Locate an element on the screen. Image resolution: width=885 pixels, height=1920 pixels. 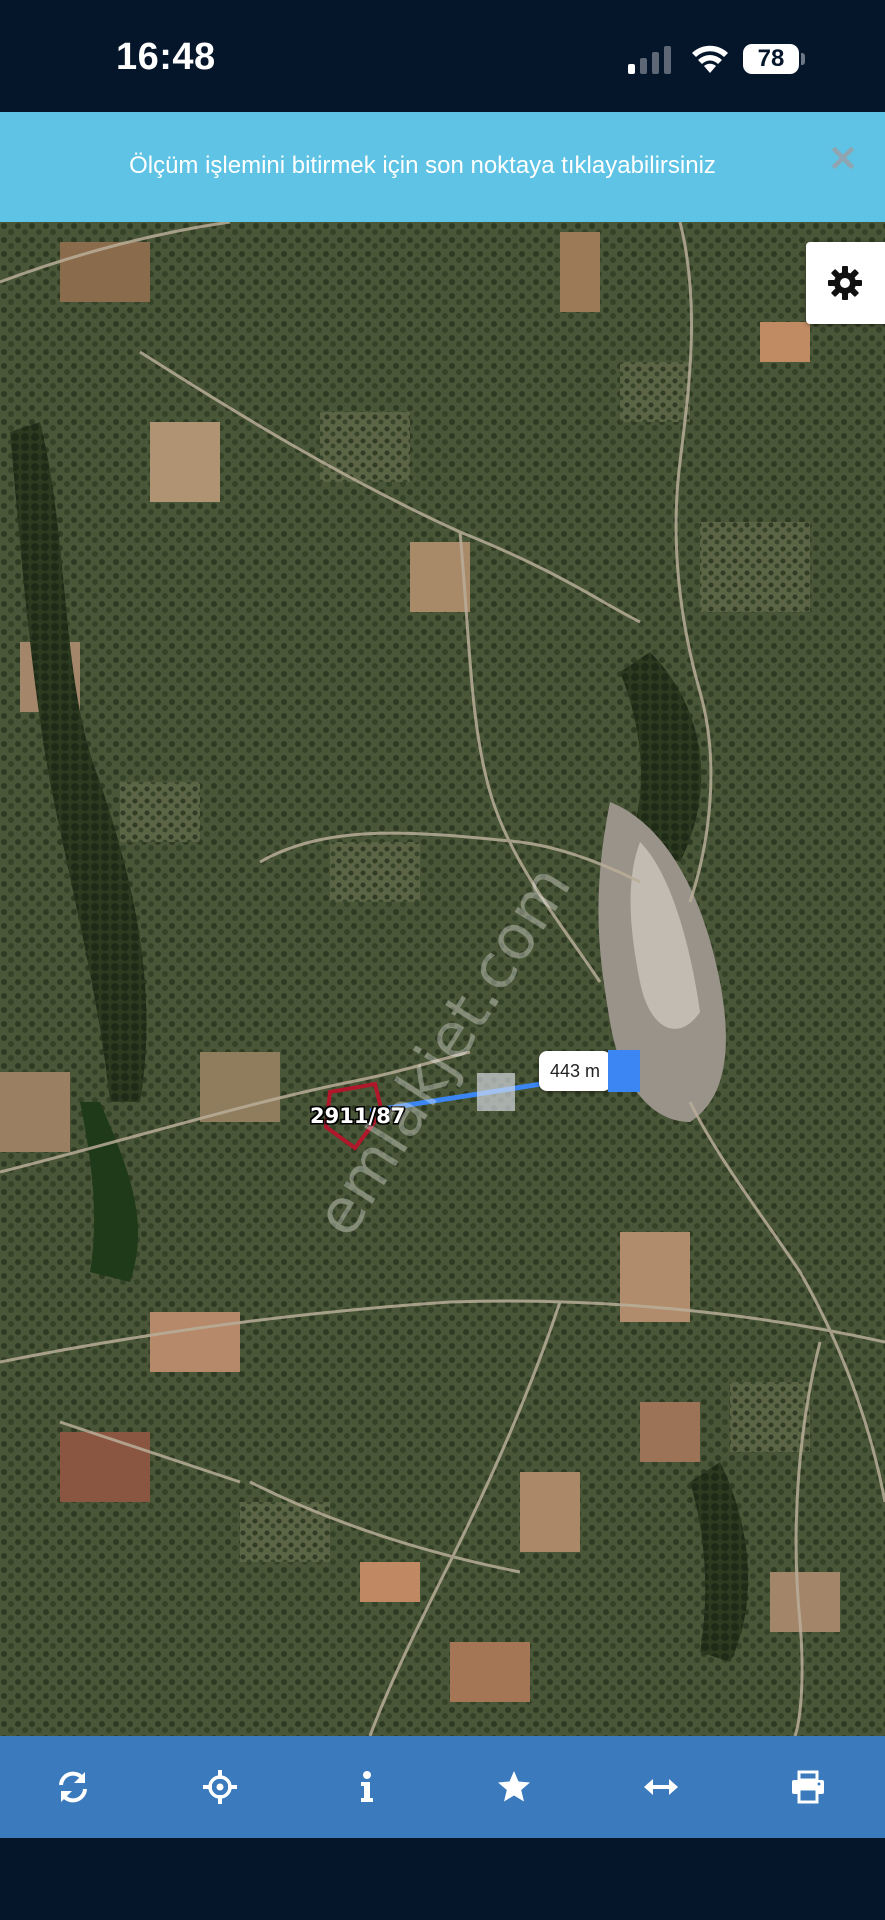
settings-button is located at coordinates (845, 283).